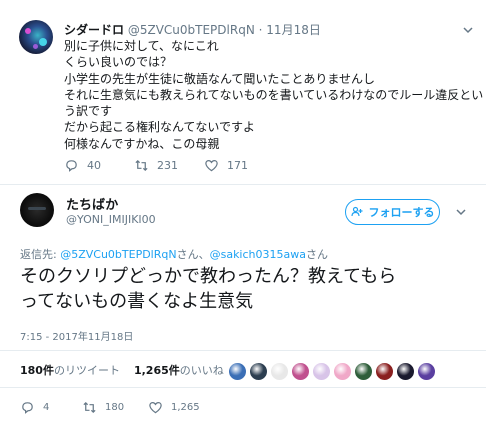 This screenshot has height=432, width=486. I want to click on main-avatar, so click(37, 210).